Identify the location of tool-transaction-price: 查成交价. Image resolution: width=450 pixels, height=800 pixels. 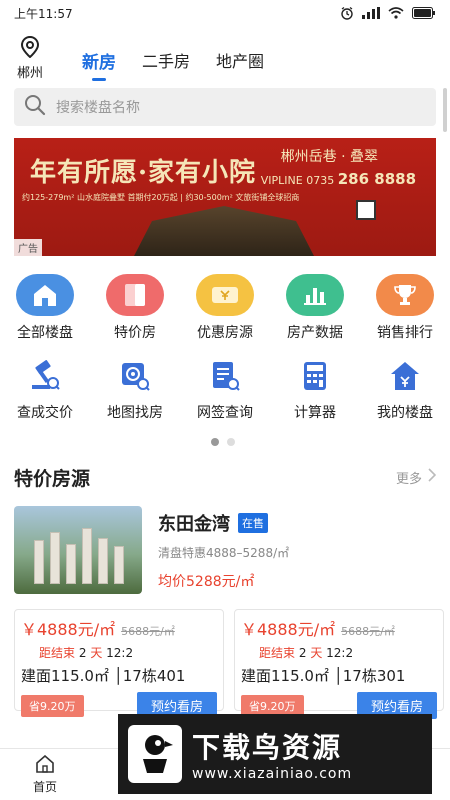
(45, 389).